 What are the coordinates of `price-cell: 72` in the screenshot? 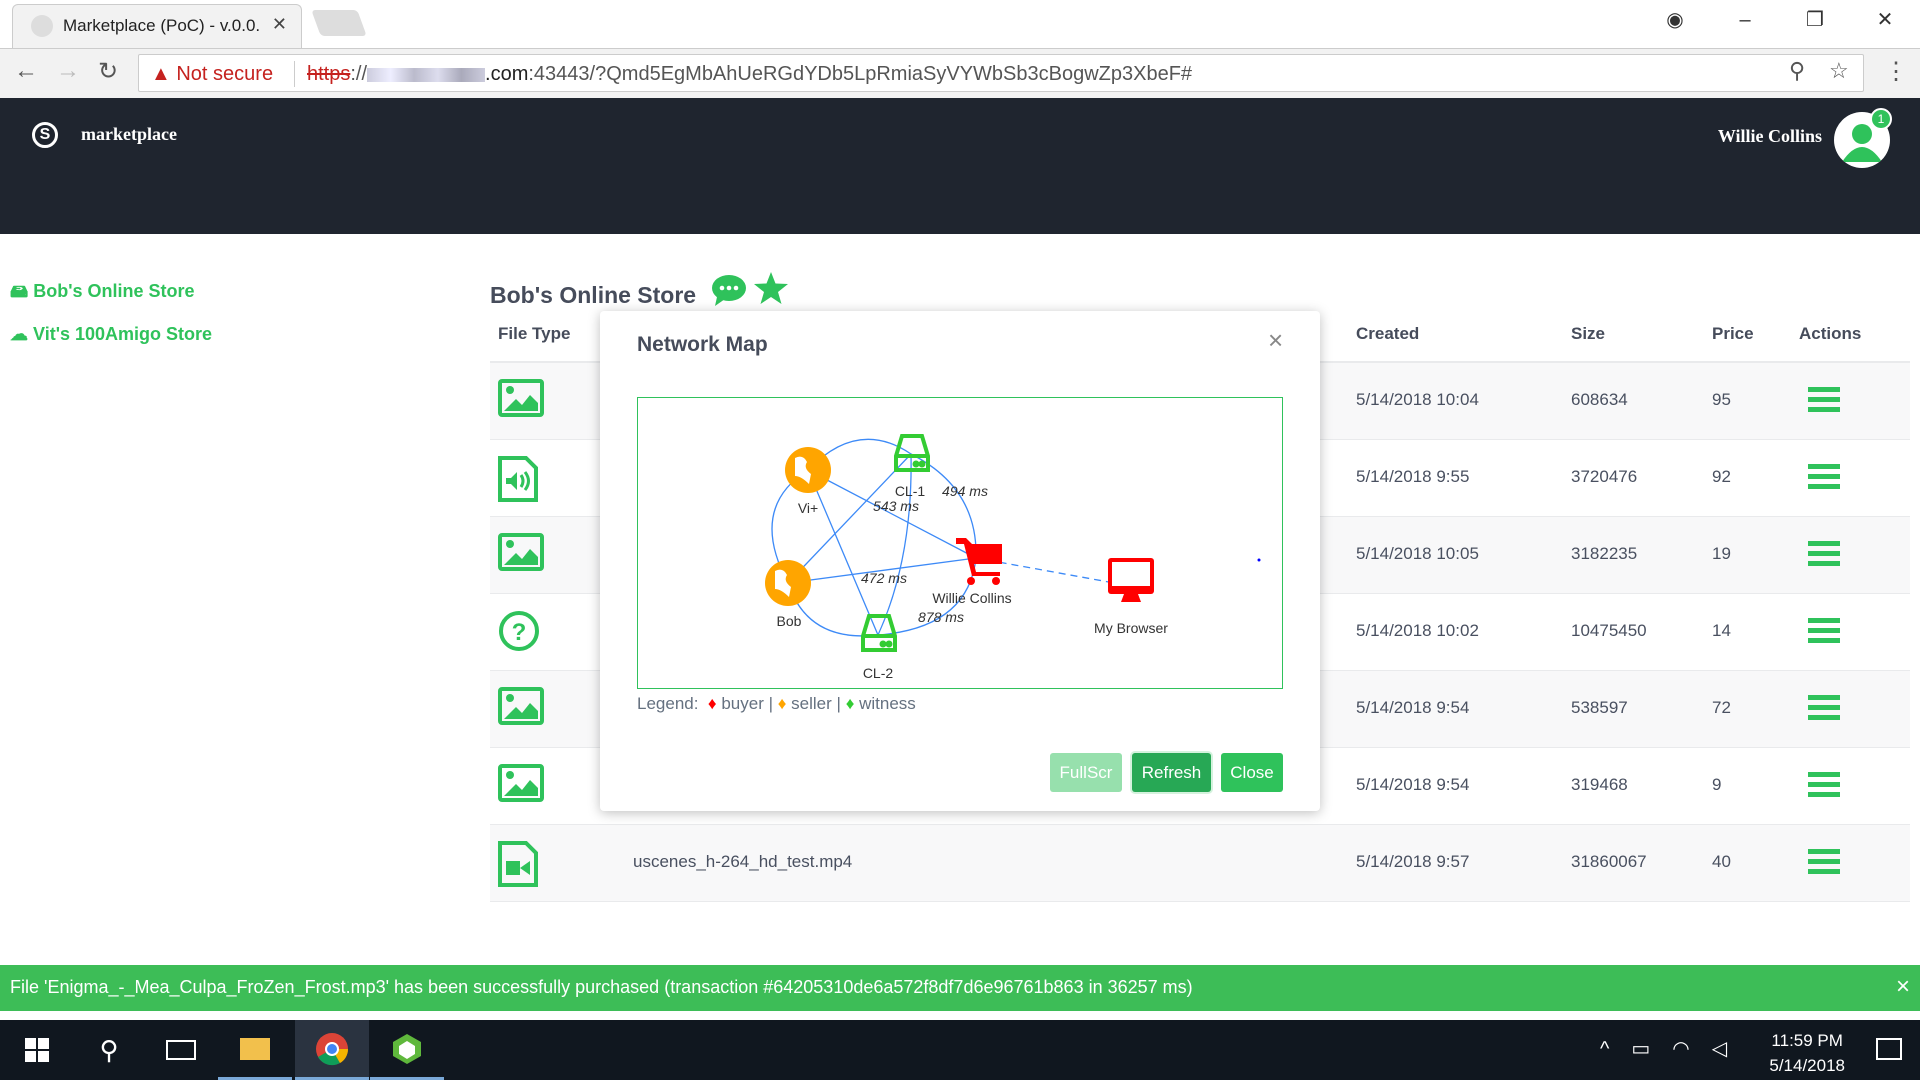 It's located at (1721, 707).